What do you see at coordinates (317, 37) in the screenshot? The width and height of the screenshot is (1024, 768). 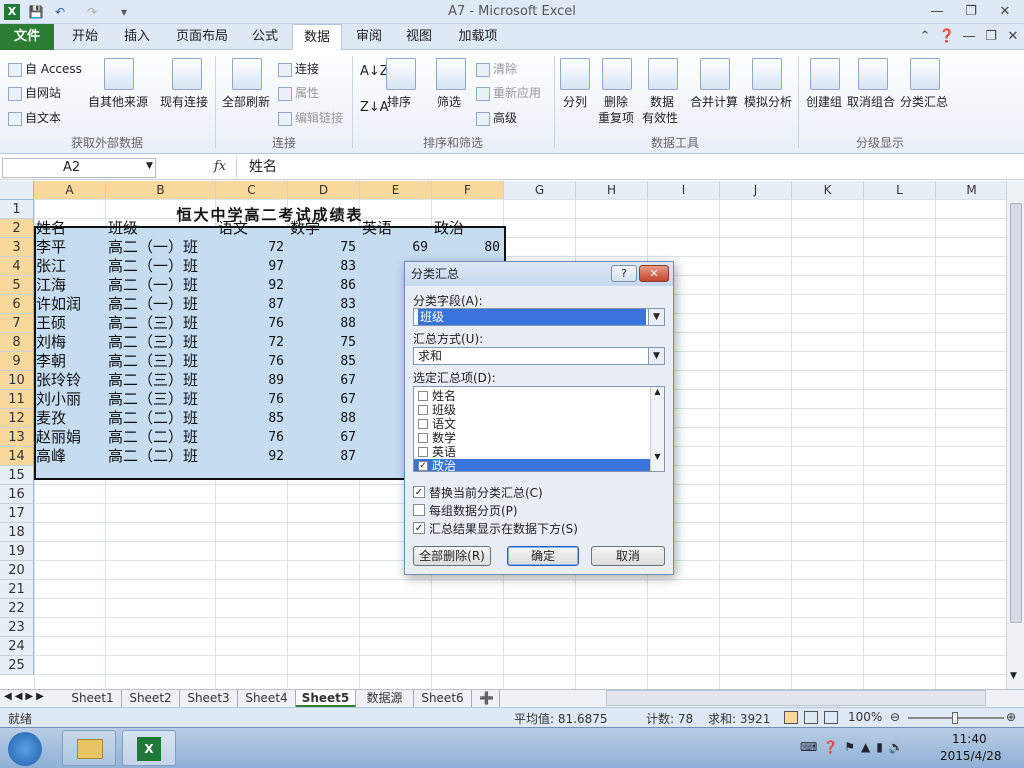 I see `tab-data: 数据` at bounding box center [317, 37].